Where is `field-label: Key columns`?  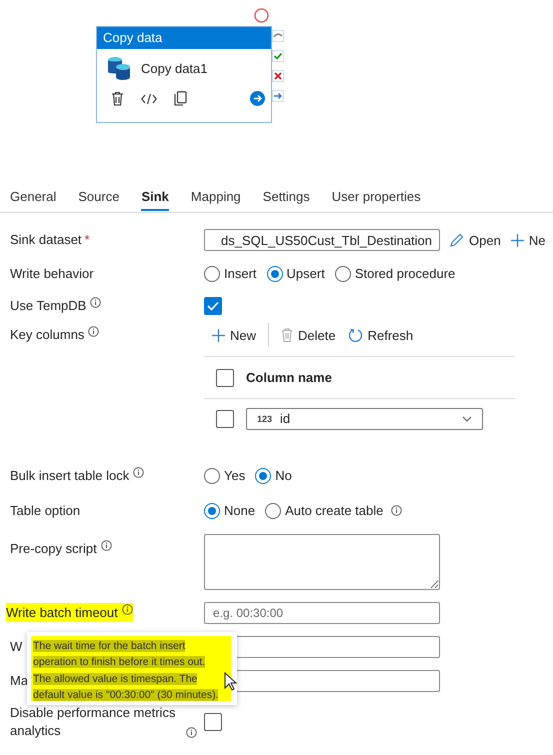 field-label: Key columns is located at coordinates (47, 335).